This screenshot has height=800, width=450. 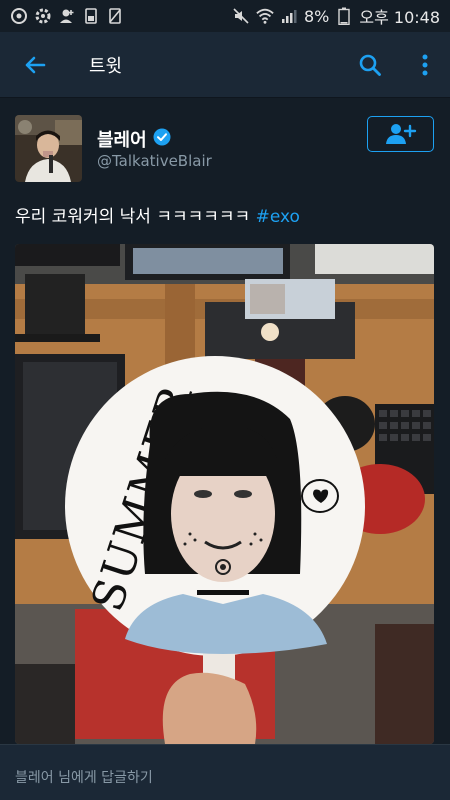 What do you see at coordinates (162, 139) in the screenshot?
I see `verified-badge-icon` at bounding box center [162, 139].